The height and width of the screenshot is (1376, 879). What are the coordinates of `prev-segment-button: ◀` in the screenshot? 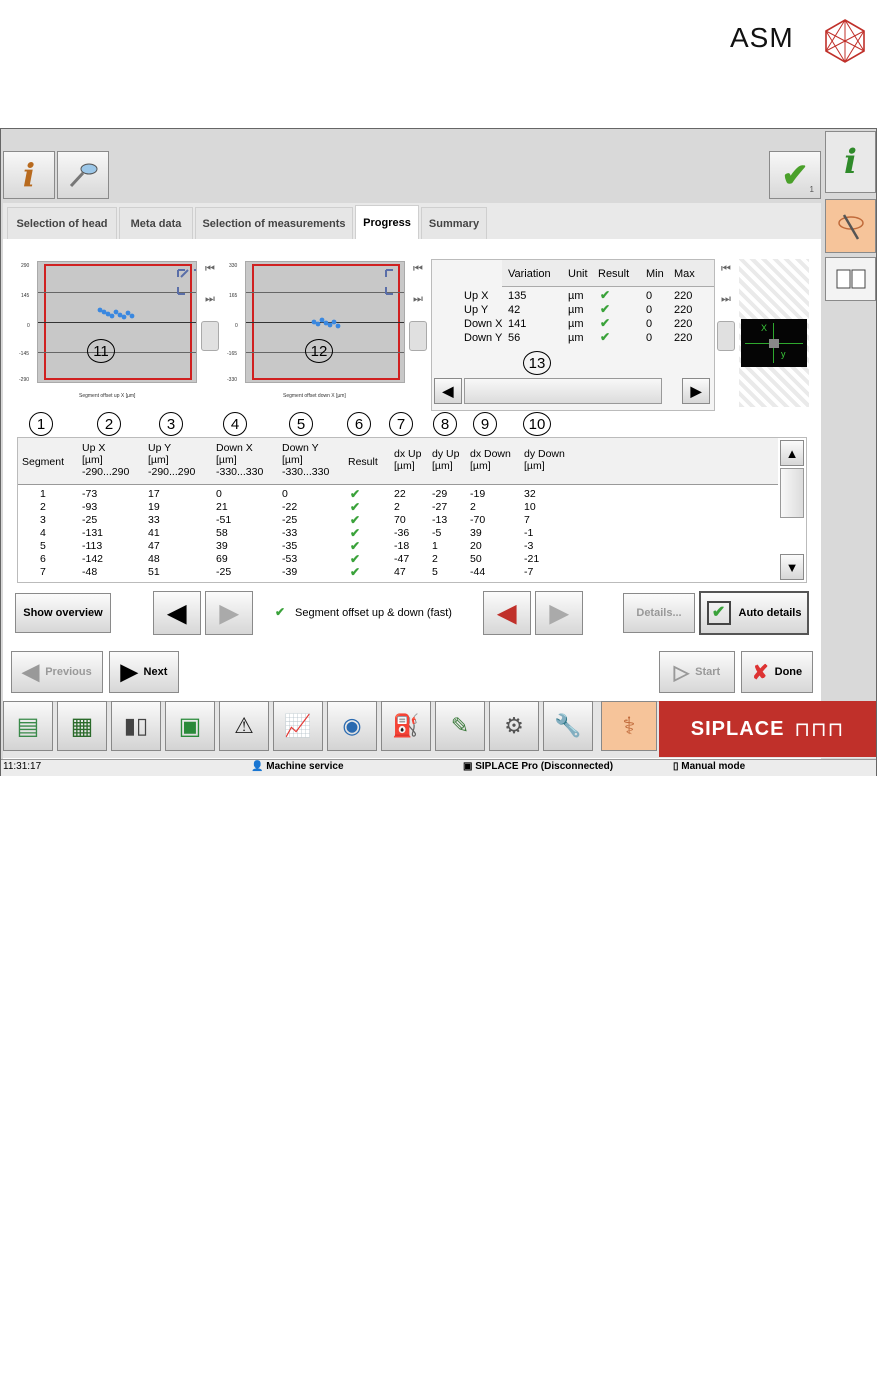 It's located at (177, 613).